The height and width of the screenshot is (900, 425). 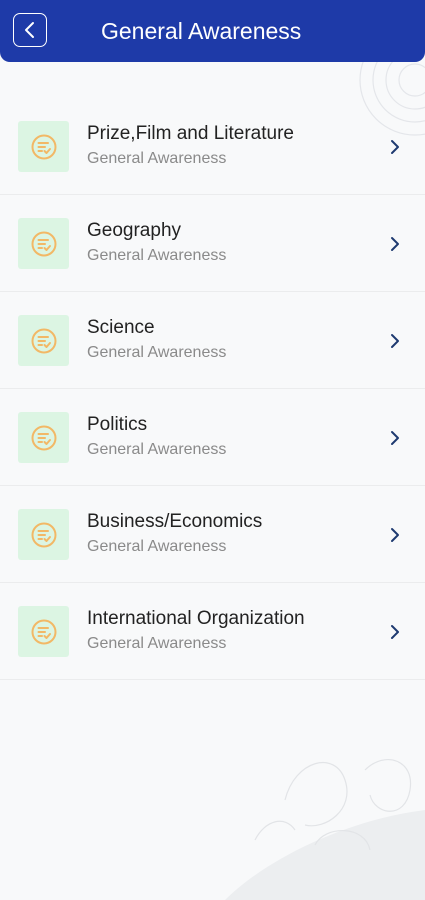 I want to click on chevron-left-icon, so click(x=29, y=30).